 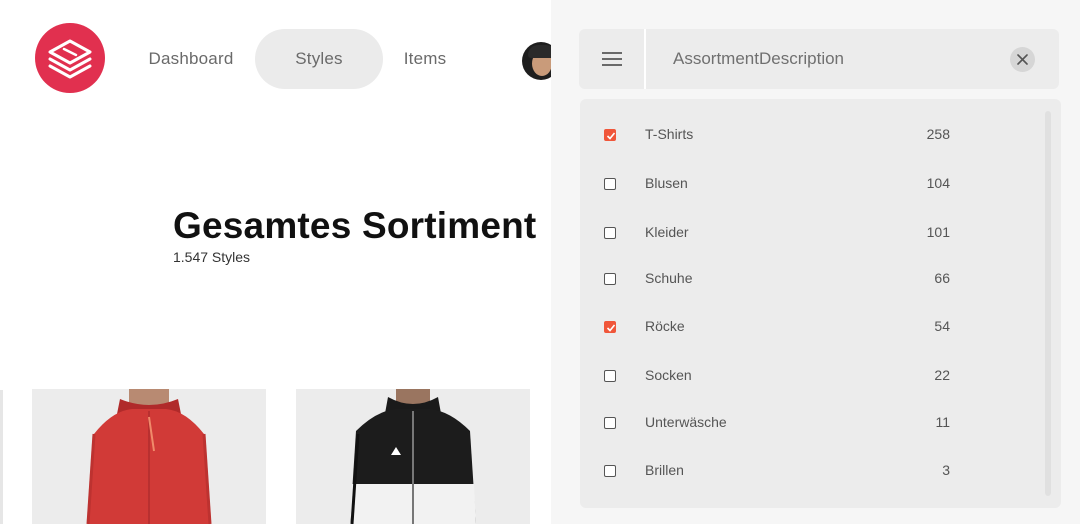 What do you see at coordinates (610, 279) in the screenshot?
I see `checkbox-schuhe` at bounding box center [610, 279].